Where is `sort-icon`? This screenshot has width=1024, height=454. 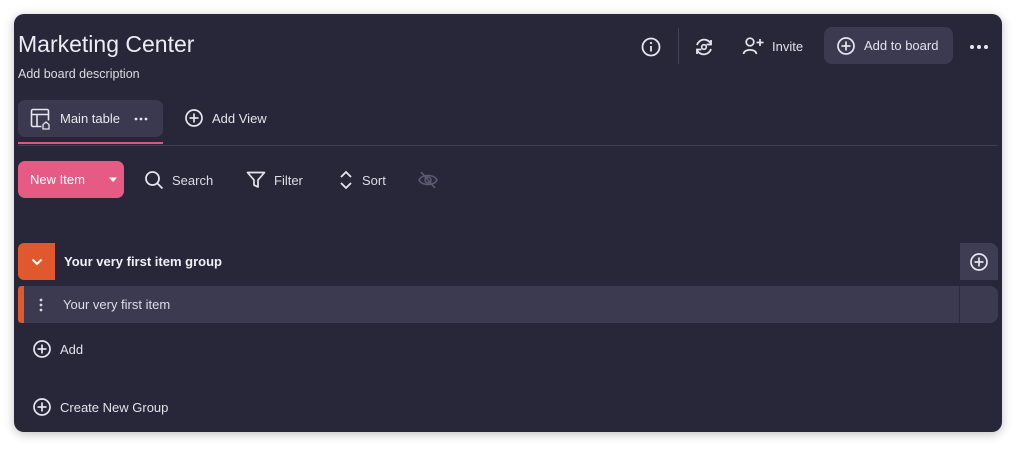 sort-icon is located at coordinates (346, 180).